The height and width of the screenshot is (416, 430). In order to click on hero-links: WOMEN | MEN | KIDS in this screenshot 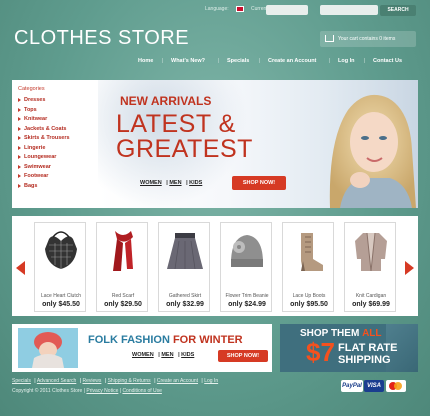, I will do `click(172, 183)`.